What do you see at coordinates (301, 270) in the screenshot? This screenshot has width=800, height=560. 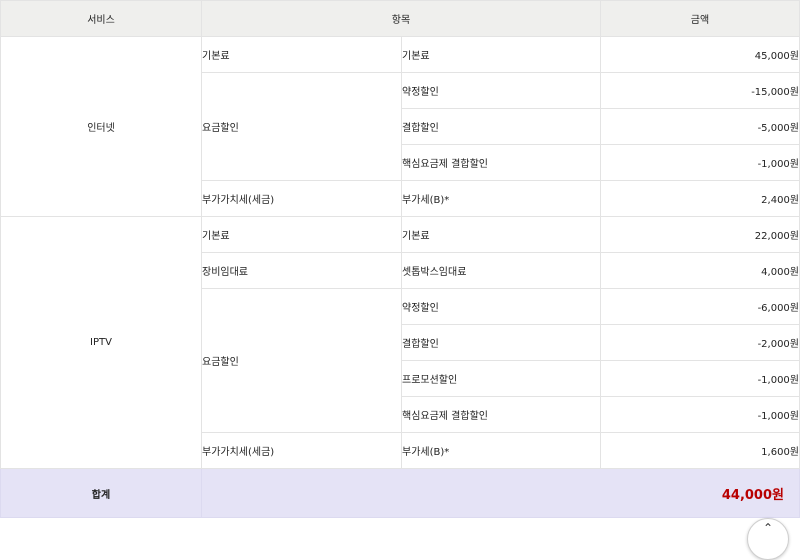 I see `category-cell: 장비임대료` at bounding box center [301, 270].